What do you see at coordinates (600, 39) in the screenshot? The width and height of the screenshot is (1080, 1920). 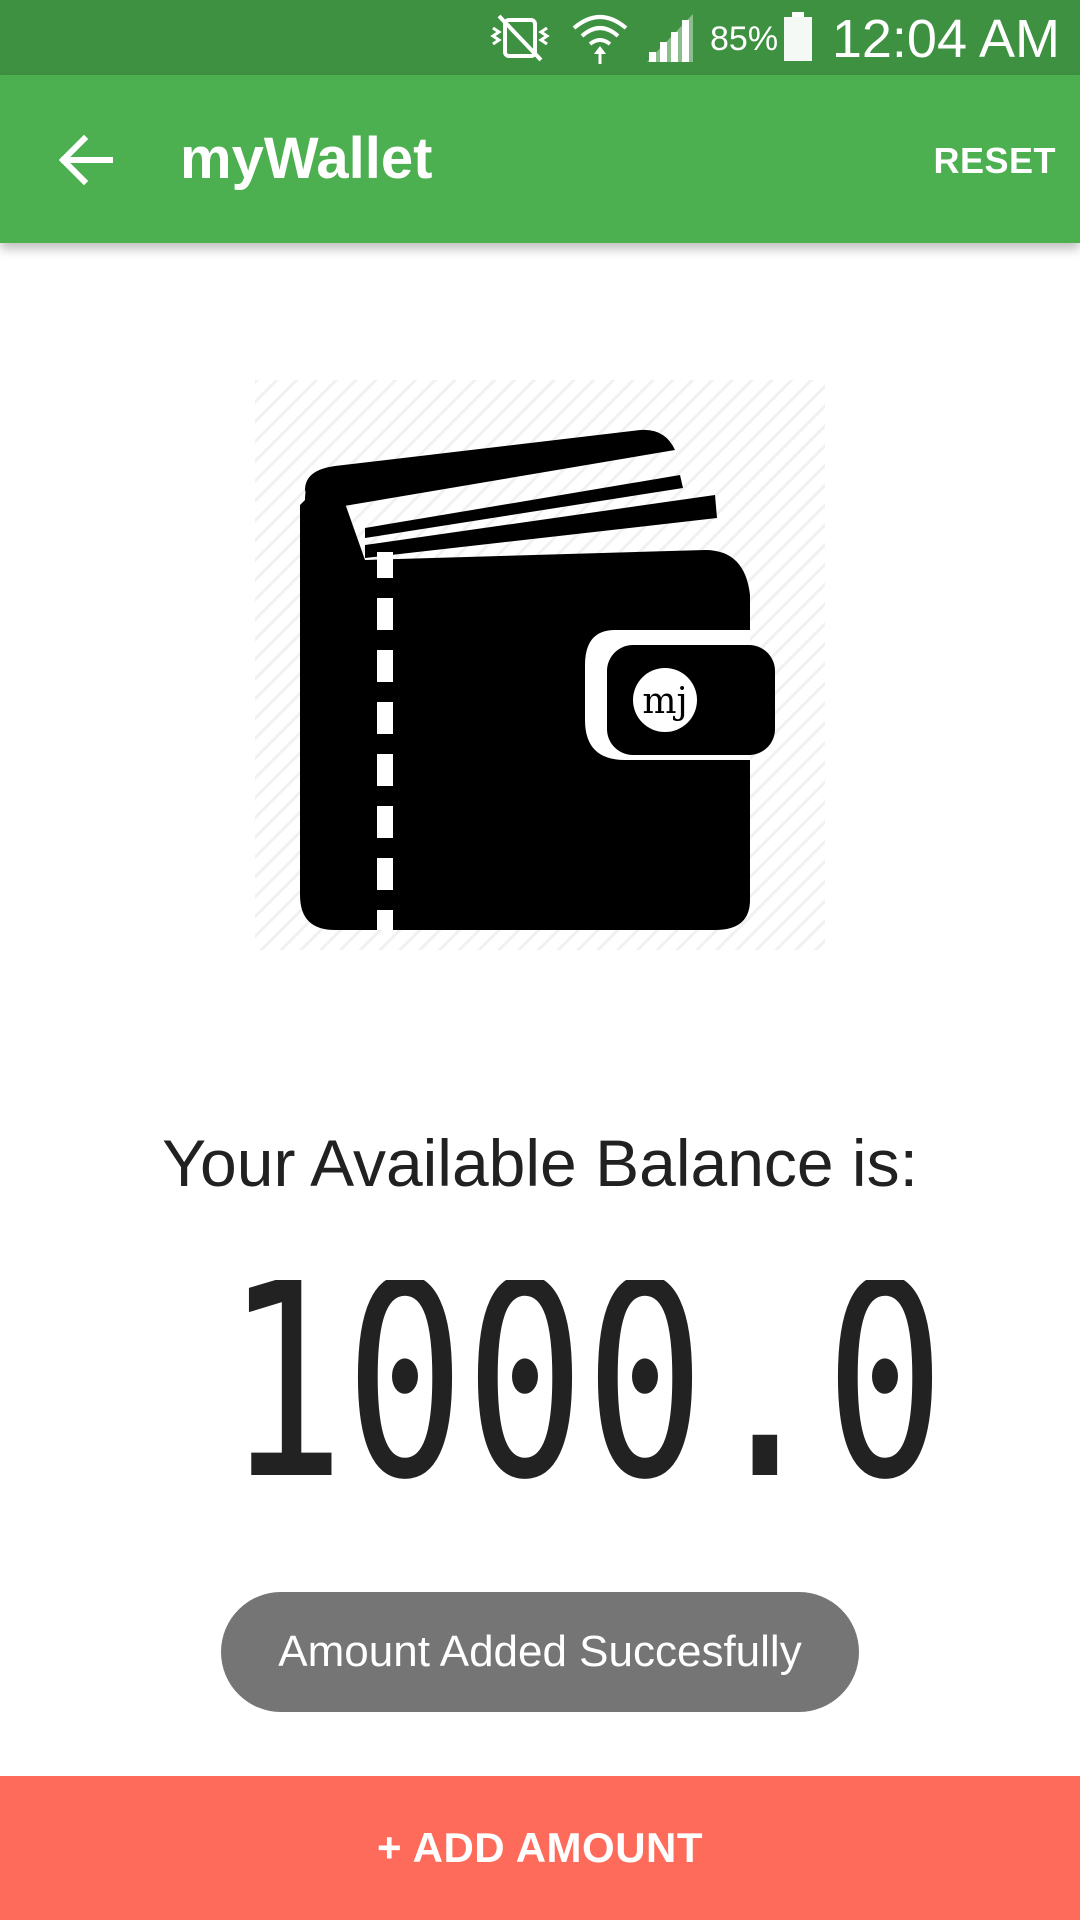 I see `wifi-icon` at bounding box center [600, 39].